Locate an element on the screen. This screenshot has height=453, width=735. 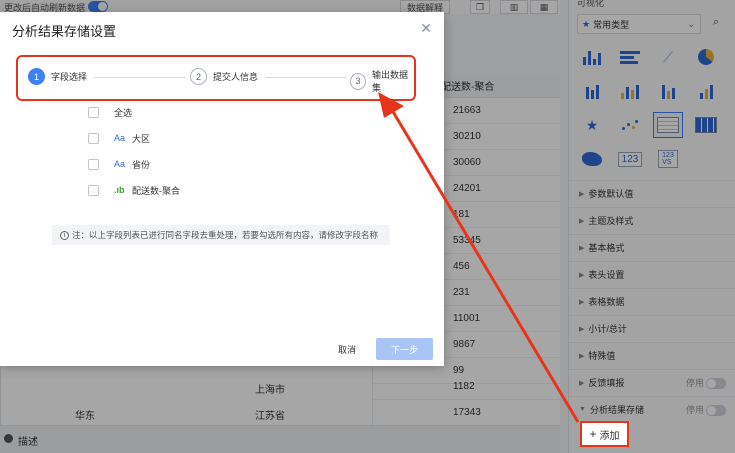
dialog-footer: 取消 下一步 is located at coordinates (222, 349).